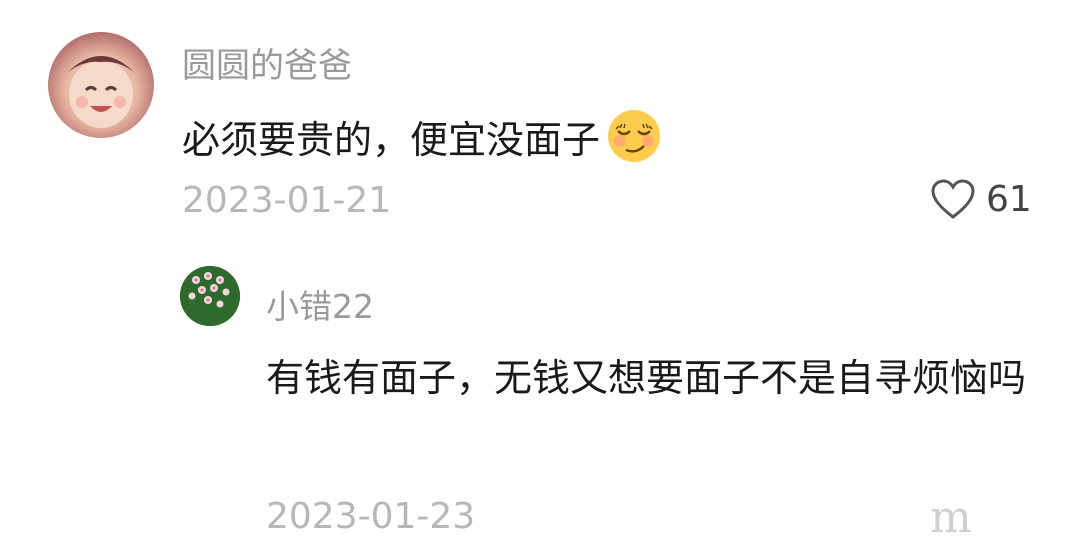 This screenshot has width=1080, height=548. What do you see at coordinates (320, 304) in the screenshot?
I see `reply-username: 小错22` at bounding box center [320, 304].